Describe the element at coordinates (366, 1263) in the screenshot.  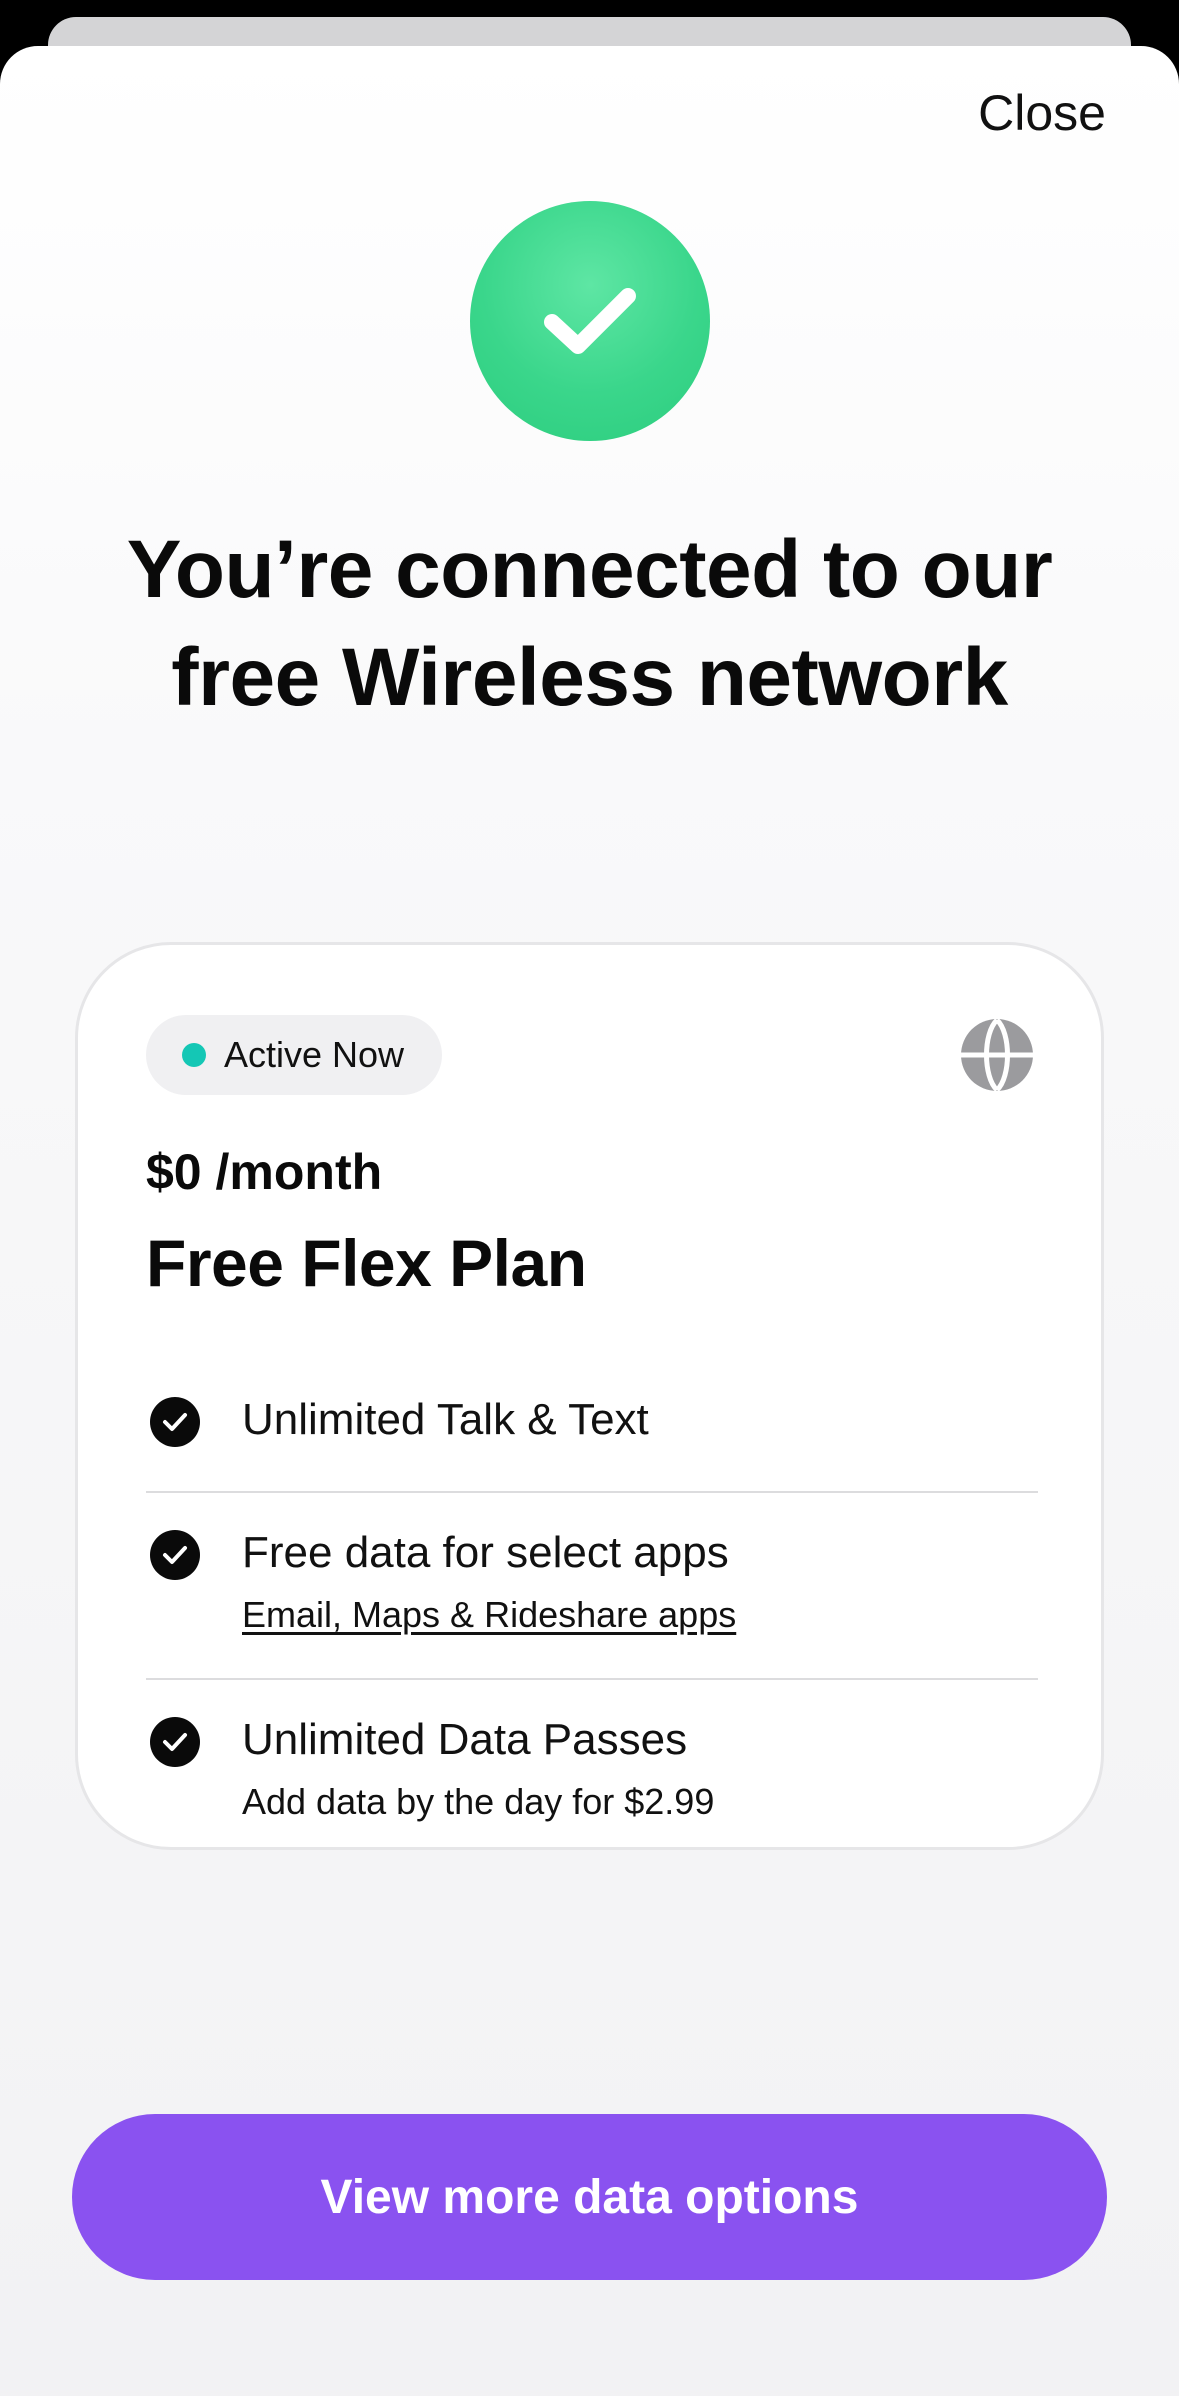
I see `plan-name: Free Flex Plan` at that location.